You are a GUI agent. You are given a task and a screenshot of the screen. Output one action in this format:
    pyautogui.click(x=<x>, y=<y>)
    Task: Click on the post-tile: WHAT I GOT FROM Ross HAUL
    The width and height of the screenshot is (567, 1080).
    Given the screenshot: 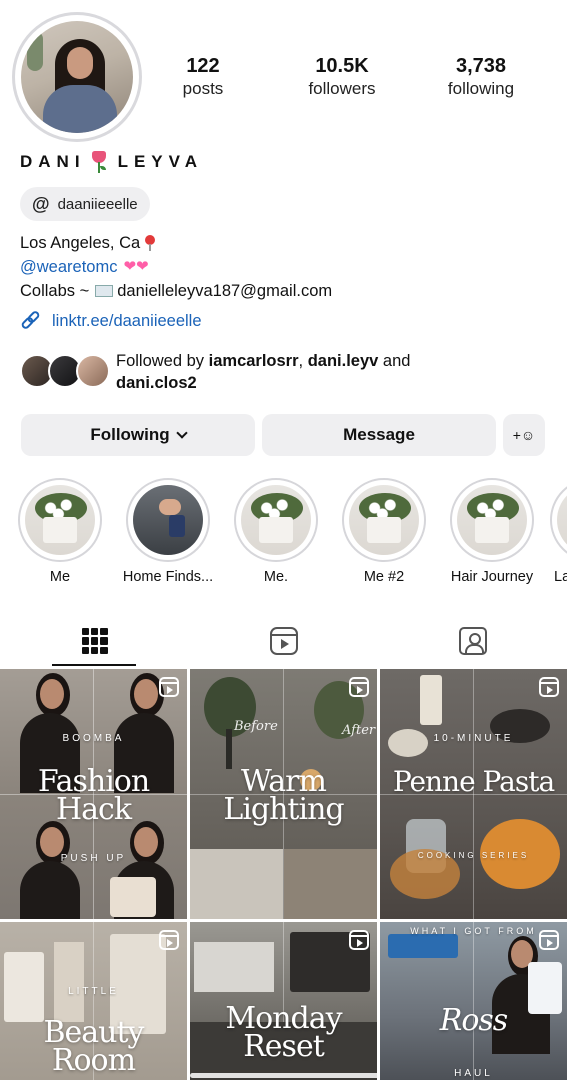 What is the action you would take?
    pyautogui.click(x=473, y=1001)
    